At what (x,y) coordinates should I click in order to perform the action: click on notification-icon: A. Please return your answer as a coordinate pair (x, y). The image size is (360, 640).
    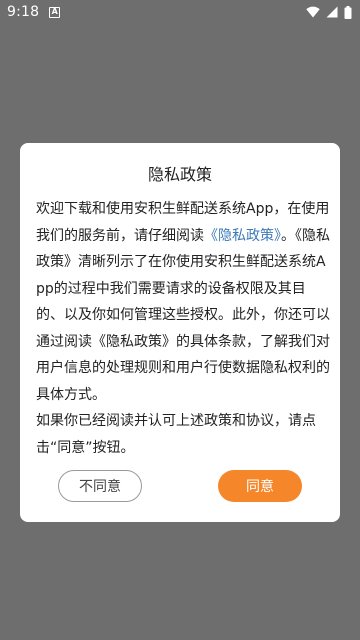
    Looking at the image, I should click on (55, 12).